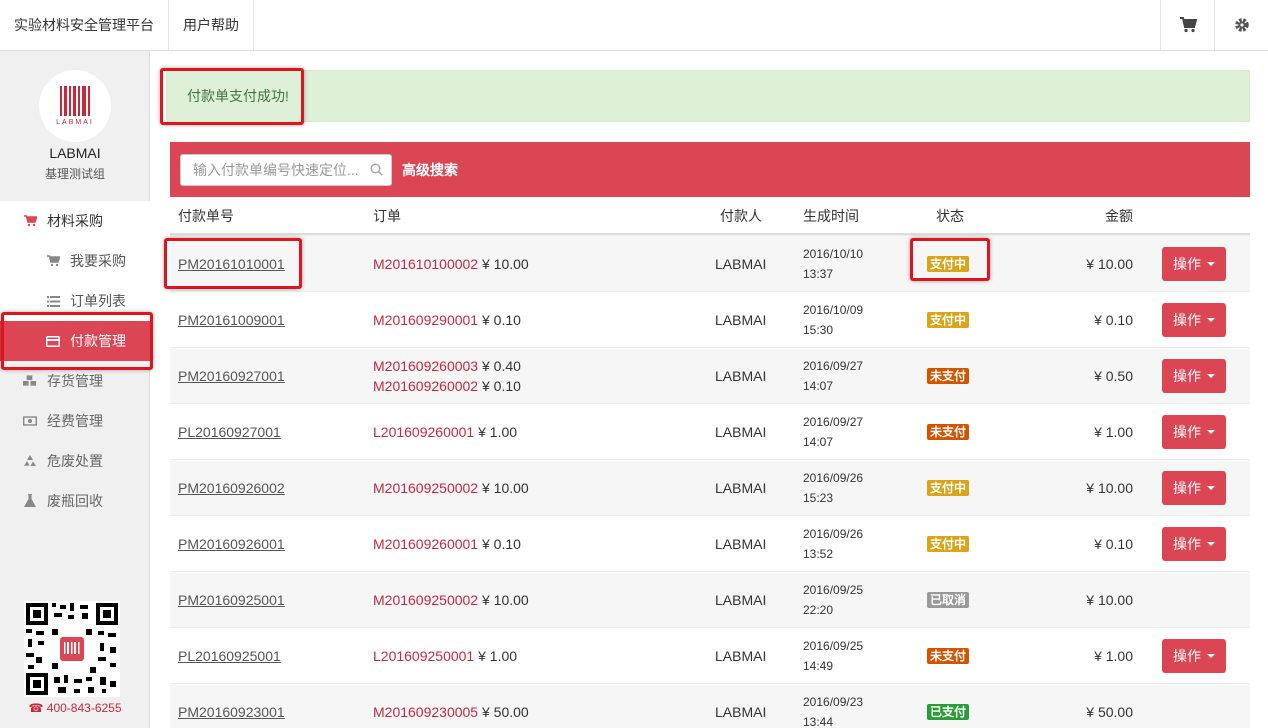 This screenshot has height=728, width=1268. I want to click on time-cell: 2016/10/10 13:37, so click(833, 264).